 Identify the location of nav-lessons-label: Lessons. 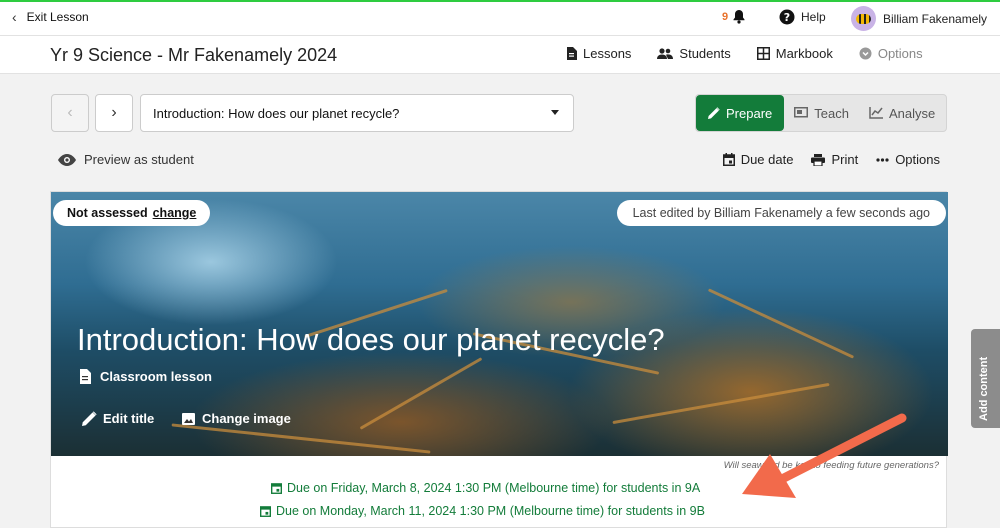
(607, 53).